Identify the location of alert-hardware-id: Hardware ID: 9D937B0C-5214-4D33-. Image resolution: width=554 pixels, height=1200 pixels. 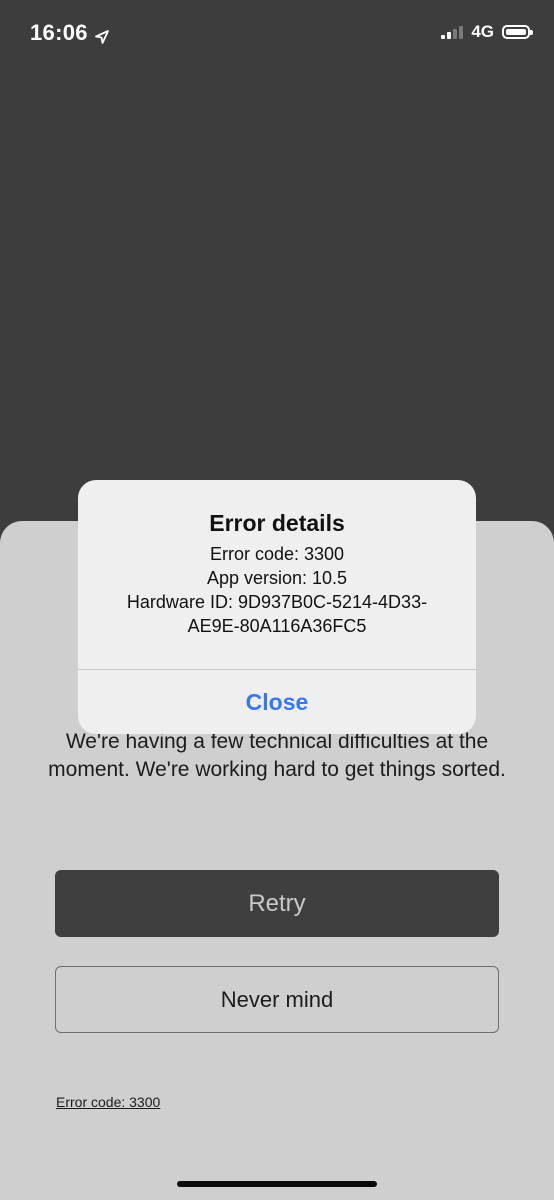
(277, 602).